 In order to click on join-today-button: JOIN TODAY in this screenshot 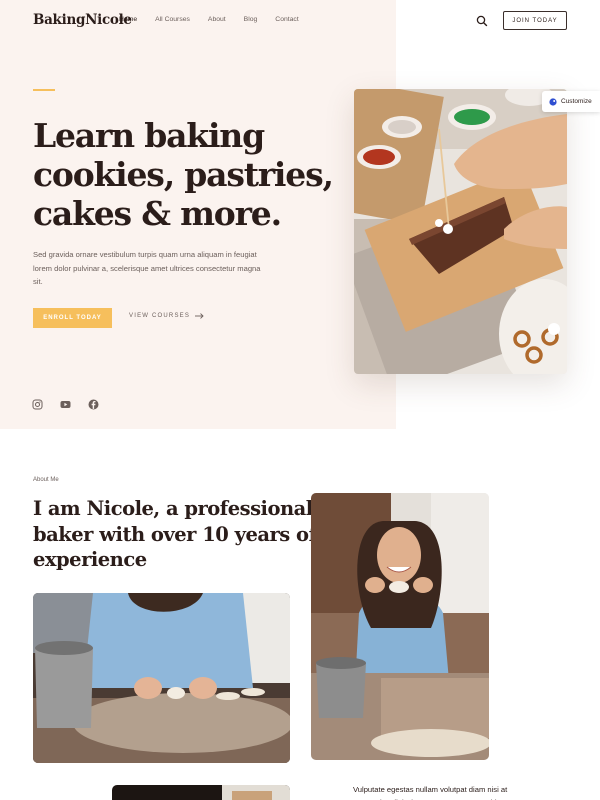, I will do `click(535, 20)`.